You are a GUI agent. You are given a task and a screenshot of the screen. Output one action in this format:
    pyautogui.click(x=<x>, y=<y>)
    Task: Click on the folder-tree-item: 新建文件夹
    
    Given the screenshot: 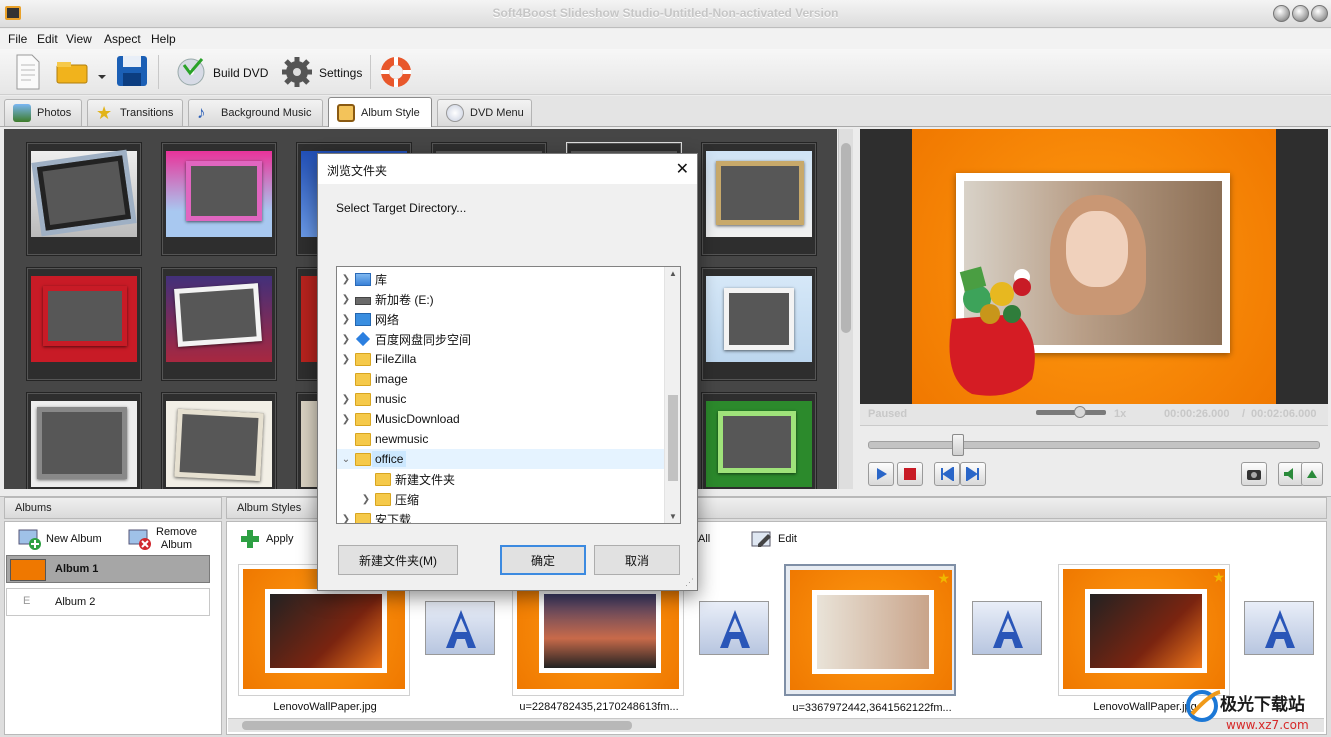 What is the action you would take?
    pyautogui.click(x=501, y=479)
    